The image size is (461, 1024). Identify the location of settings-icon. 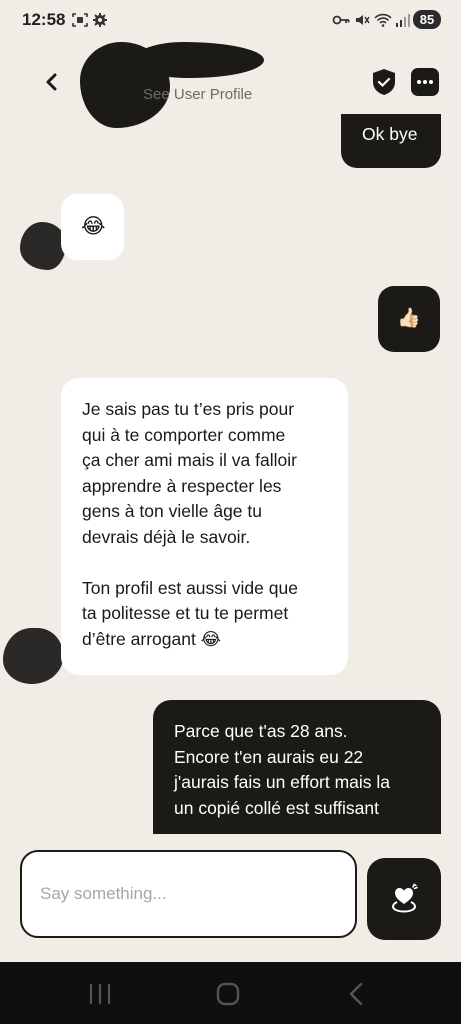
(100, 20).